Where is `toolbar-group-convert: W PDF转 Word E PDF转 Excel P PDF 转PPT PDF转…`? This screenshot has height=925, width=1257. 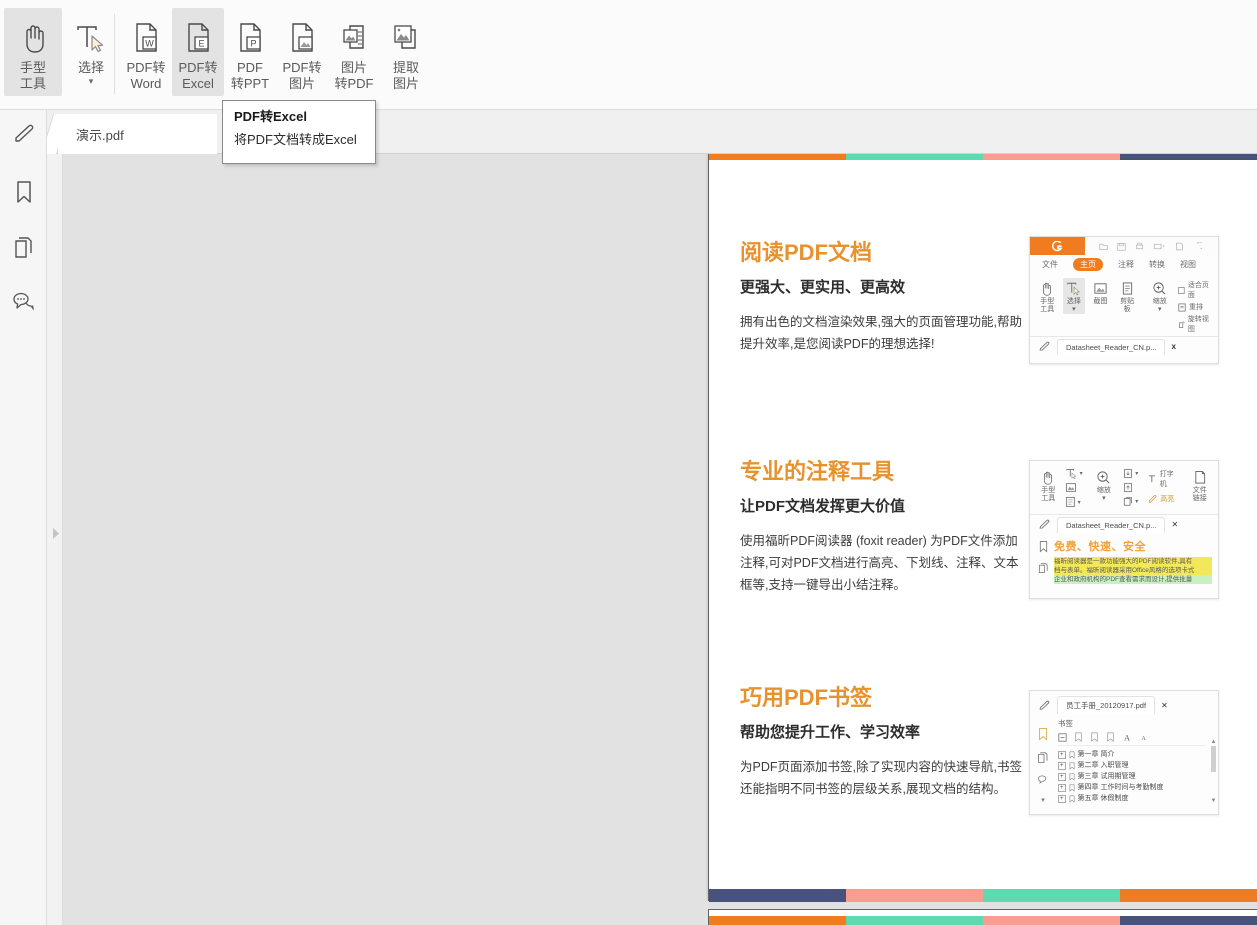
toolbar-group-convert: W PDF转 Word E PDF转 Excel P PDF 转PPT PDF转… is located at coordinates (276, 55).